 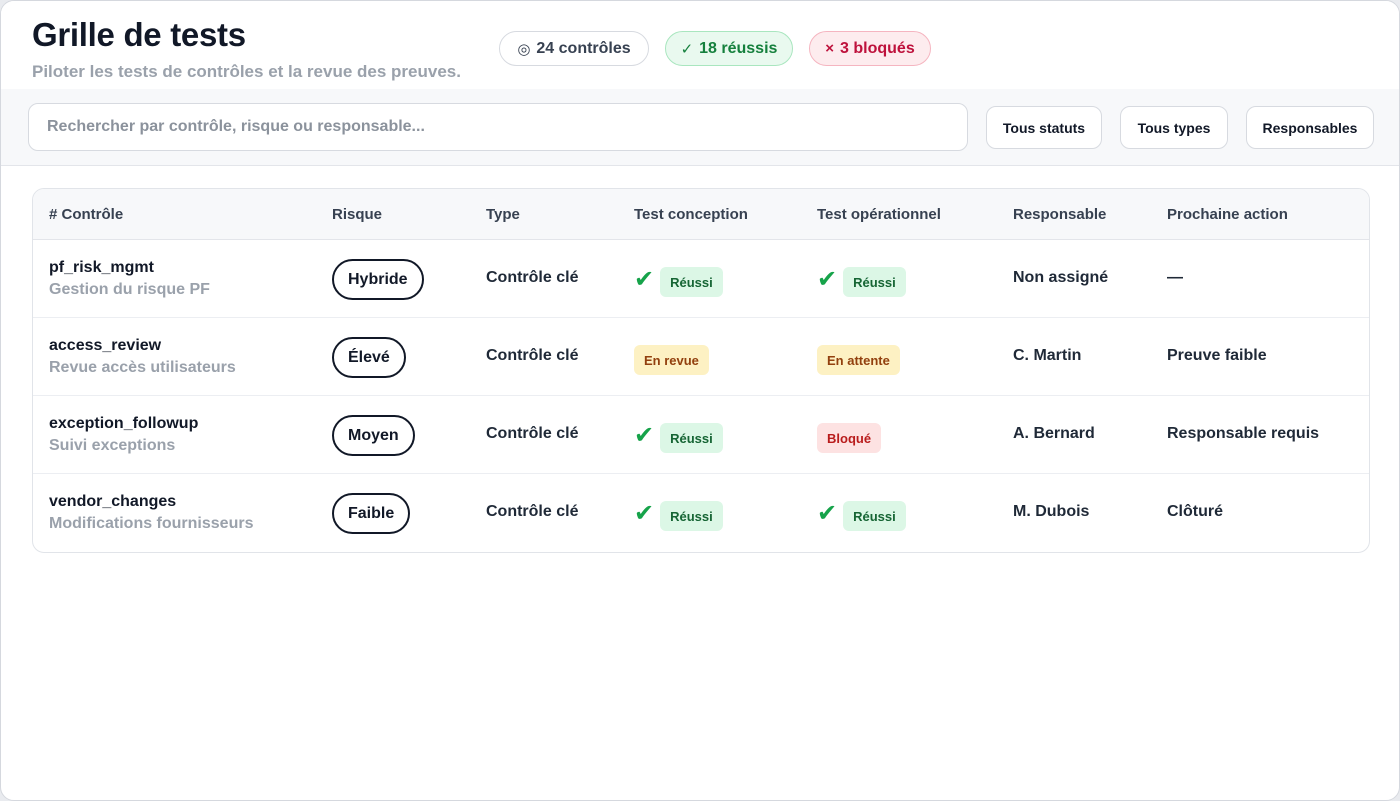 What do you see at coordinates (1310, 127) in the screenshot?
I see `owner-filter-button: Responsables` at bounding box center [1310, 127].